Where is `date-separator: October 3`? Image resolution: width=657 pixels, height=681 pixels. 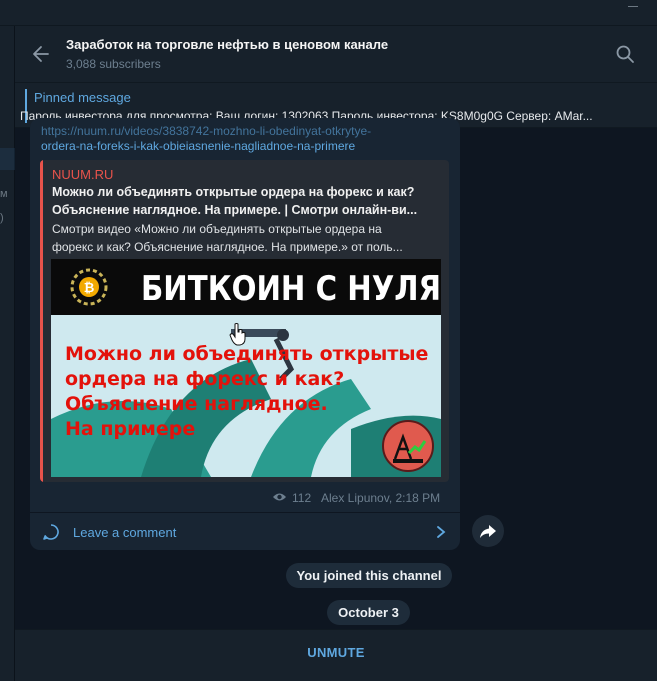 date-separator: October 3 is located at coordinates (368, 612).